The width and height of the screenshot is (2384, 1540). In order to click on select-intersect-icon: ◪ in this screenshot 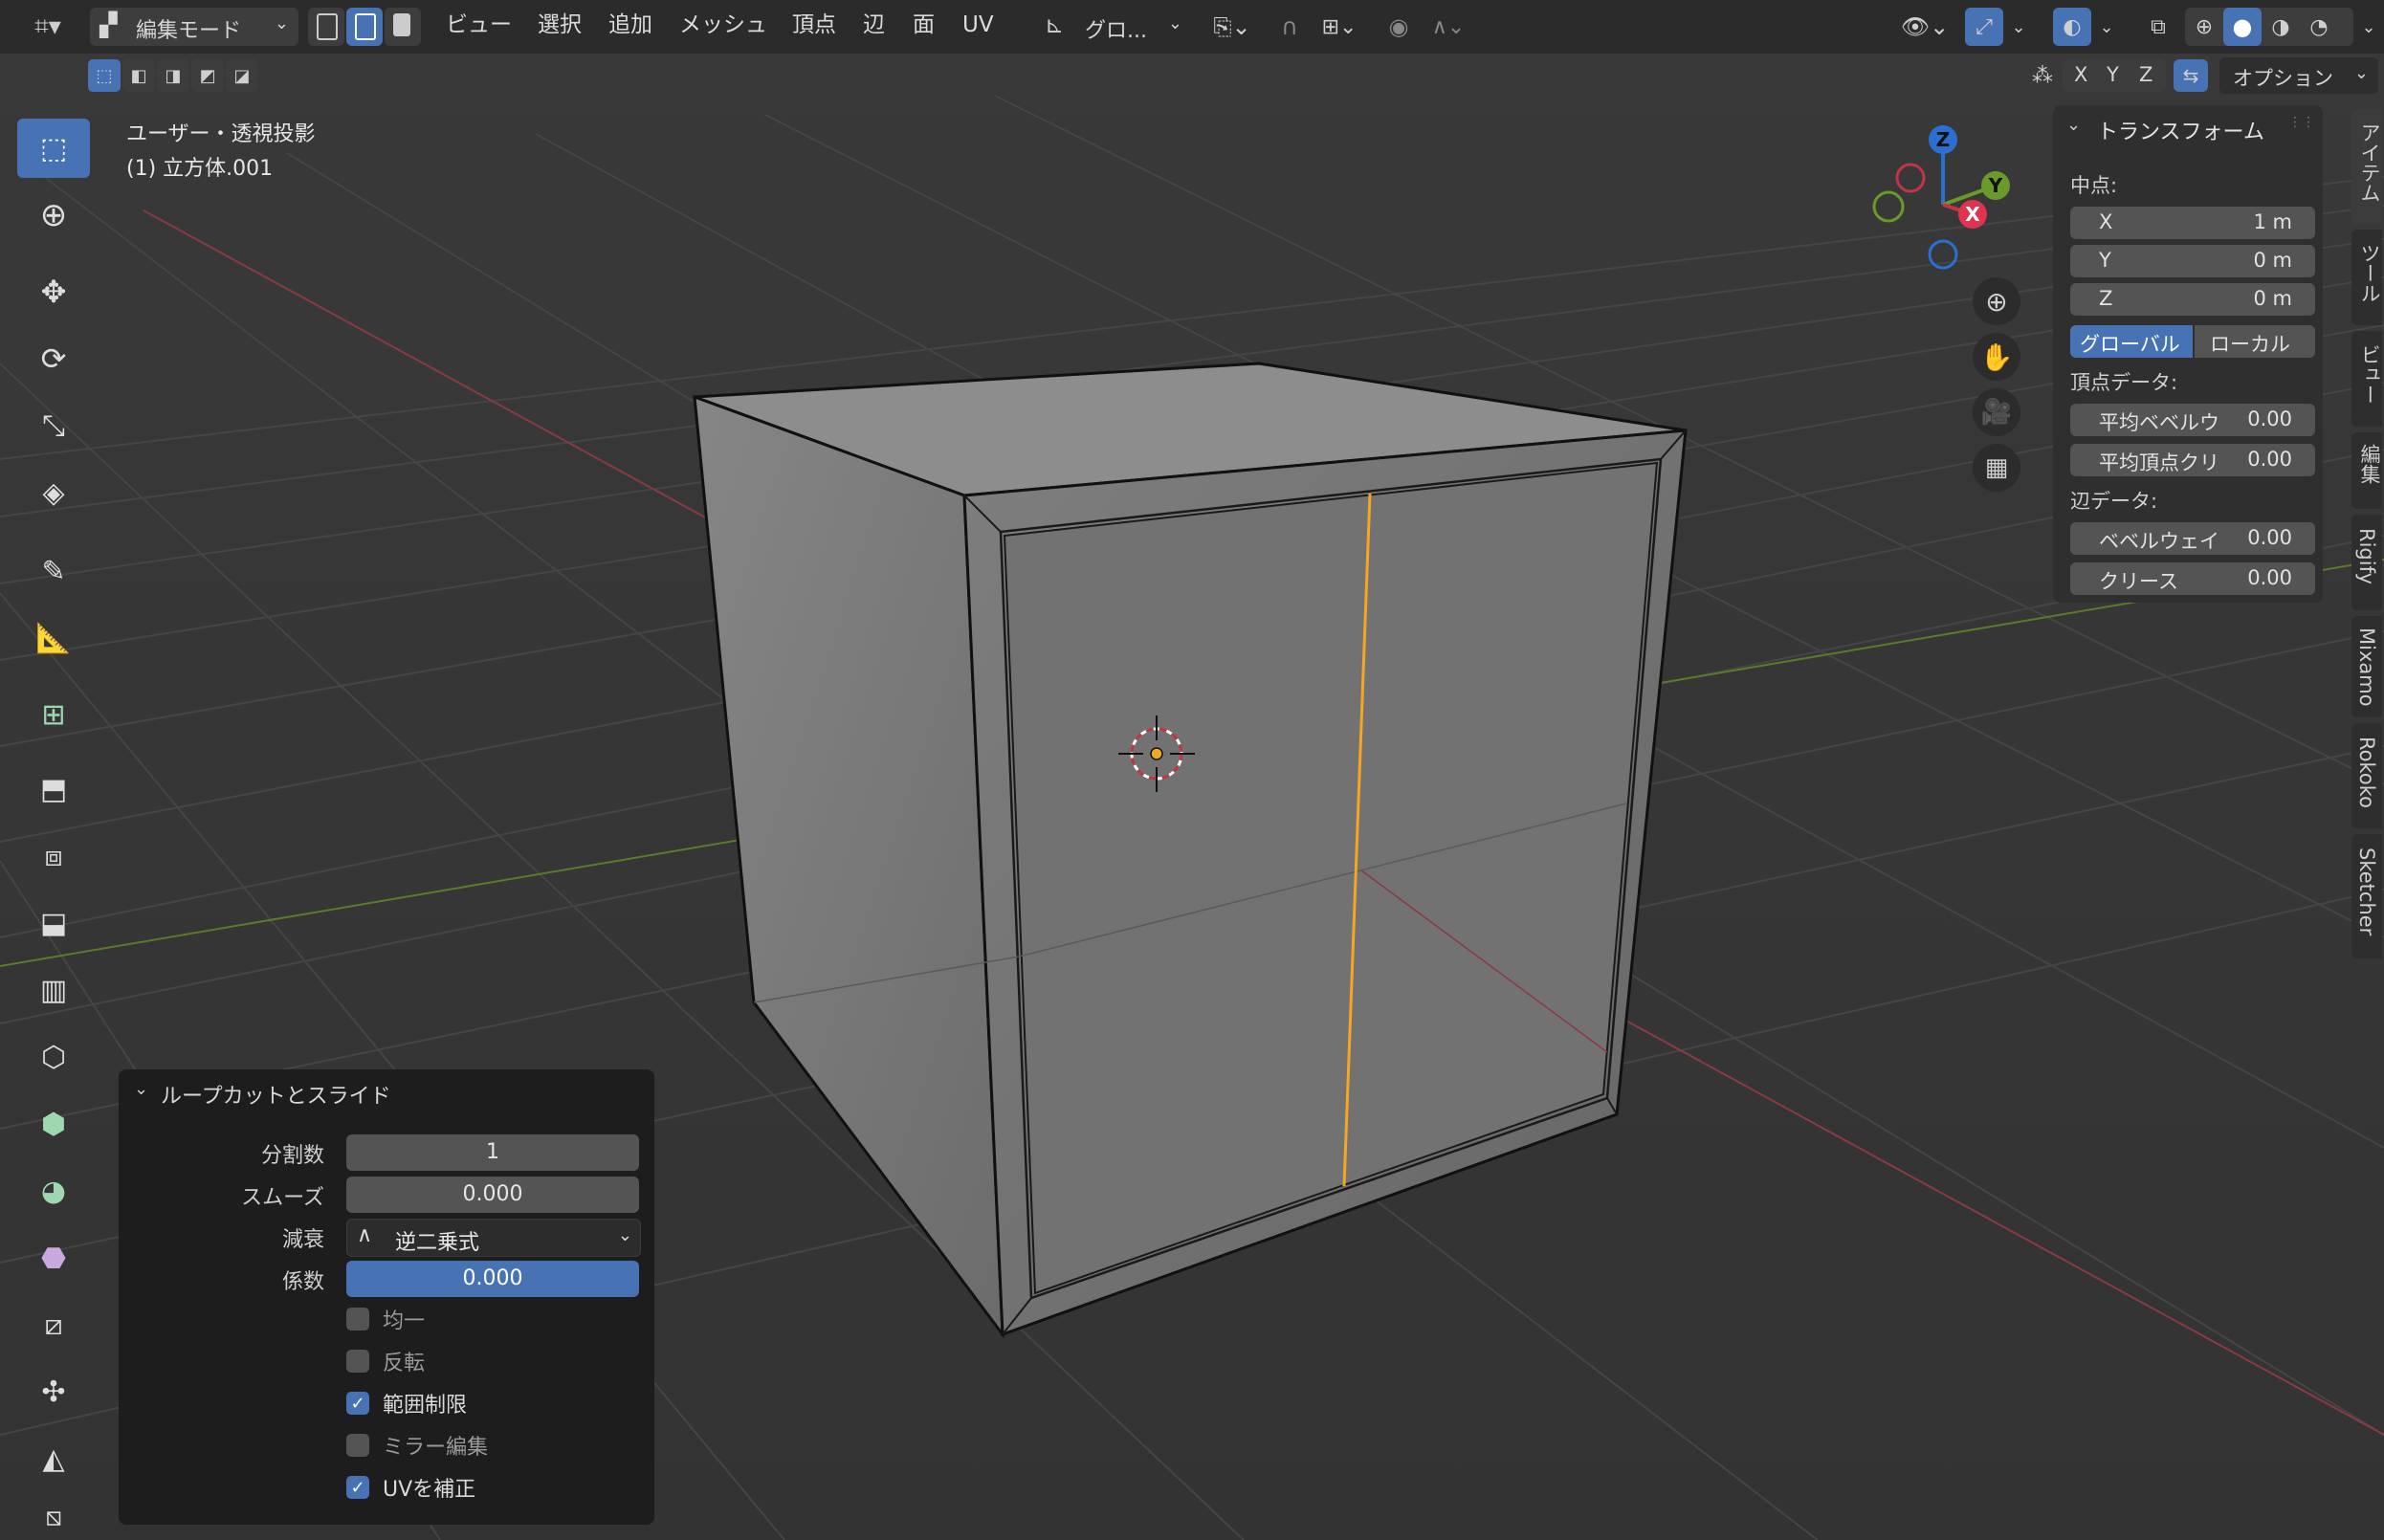, I will do `click(242, 75)`.